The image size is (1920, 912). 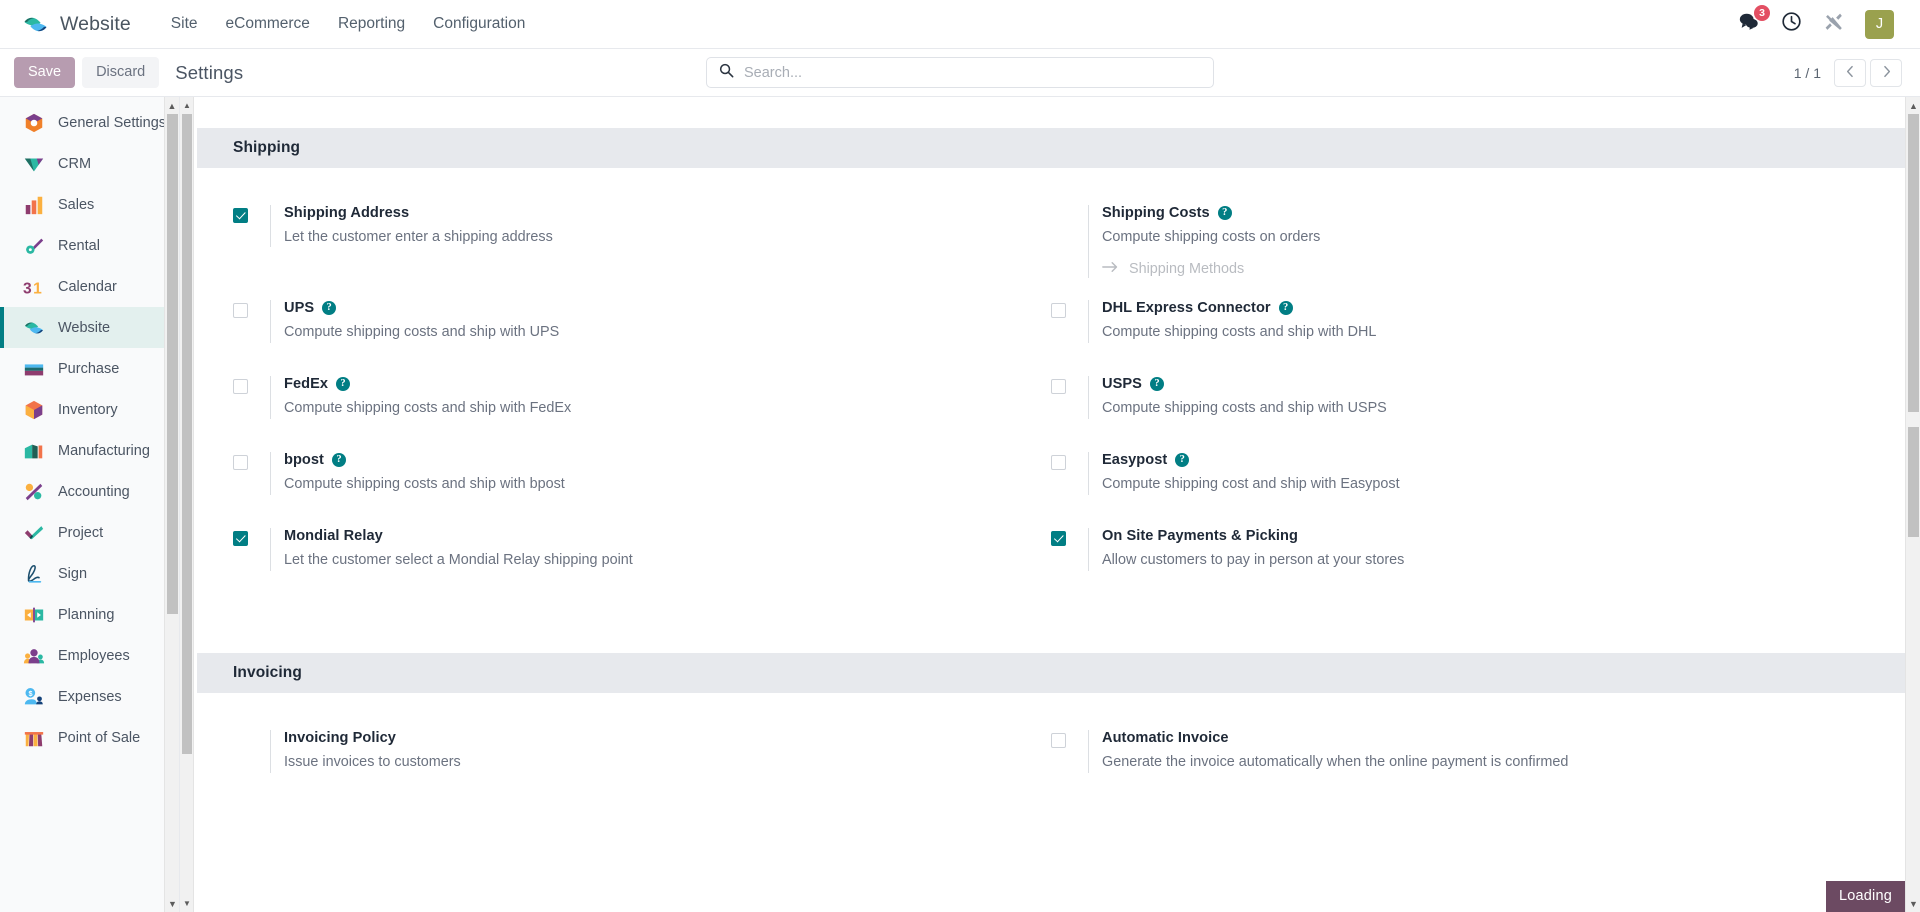 What do you see at coordinates (89, 327) in the screenshot?
I see `sidebar-item-website: Website` at bounding box center [89, 327].